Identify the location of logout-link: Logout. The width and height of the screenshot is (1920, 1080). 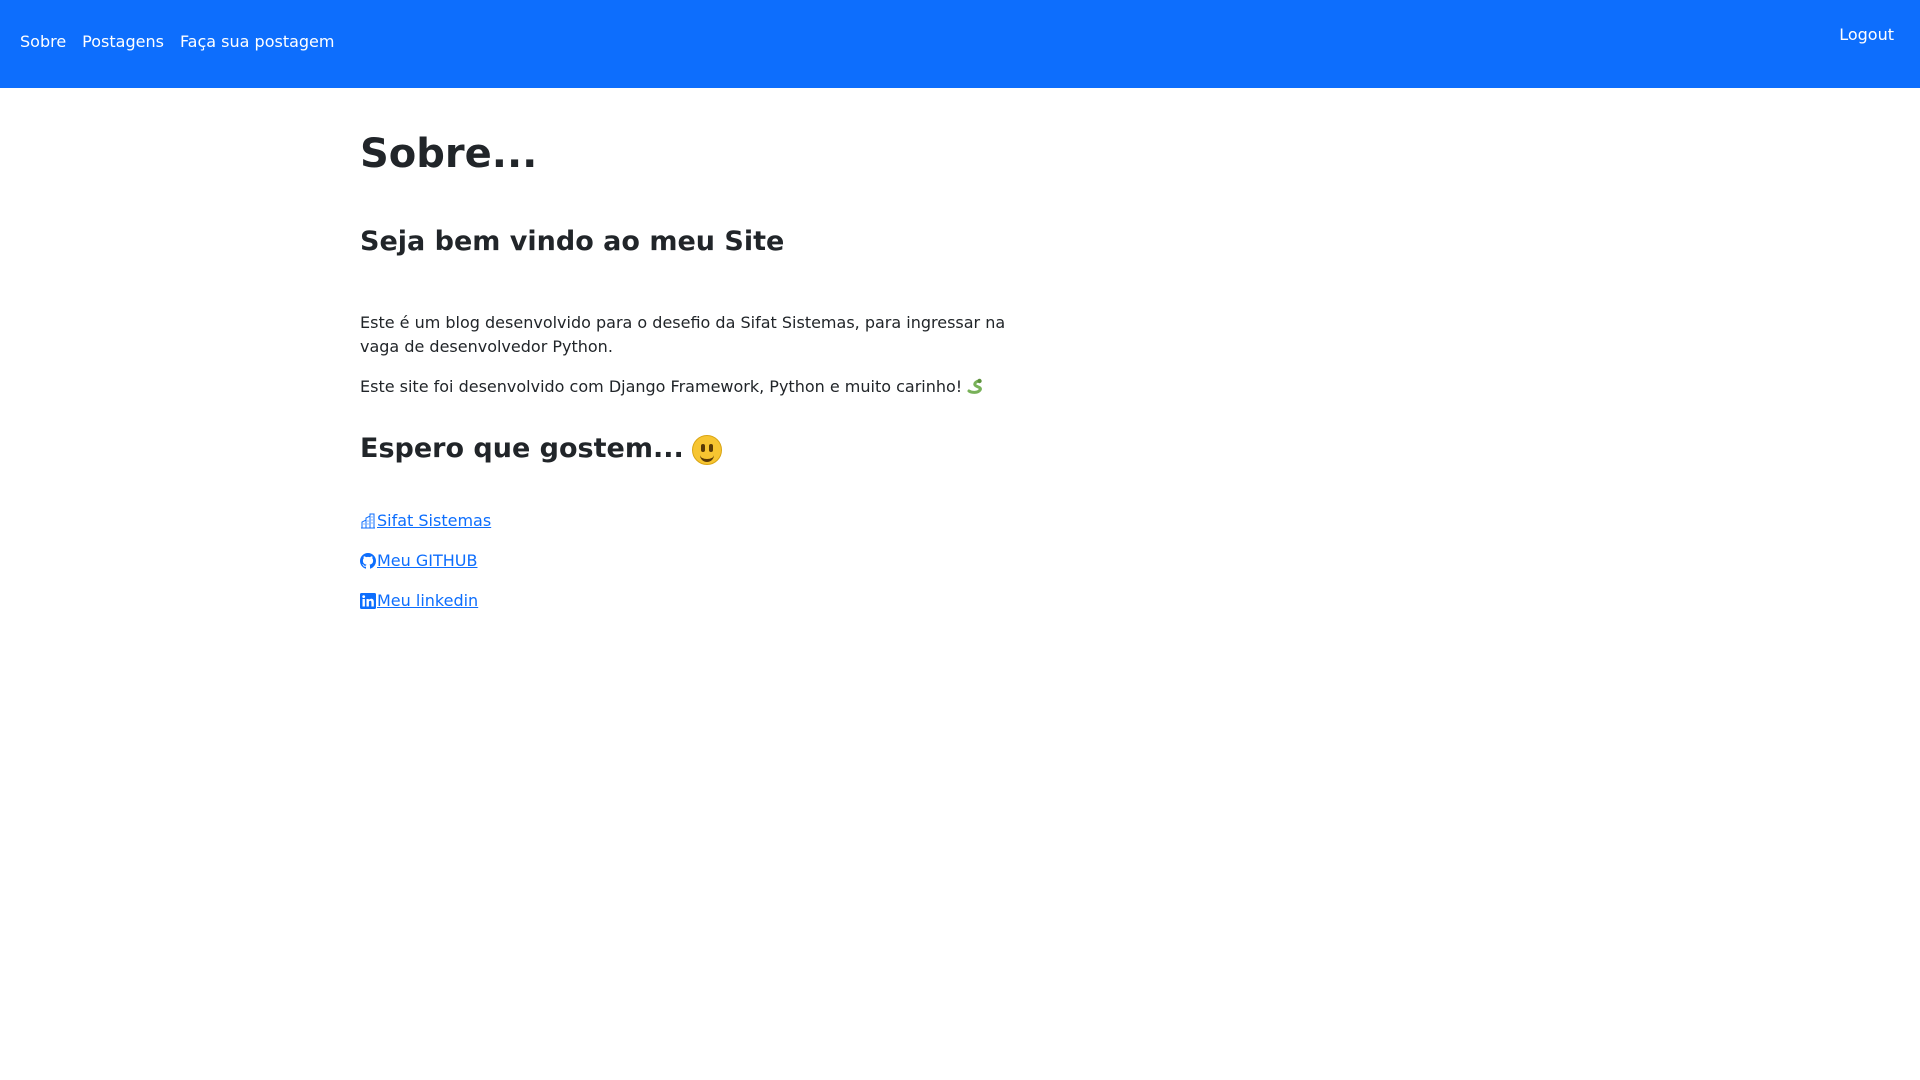
(1866, 34).